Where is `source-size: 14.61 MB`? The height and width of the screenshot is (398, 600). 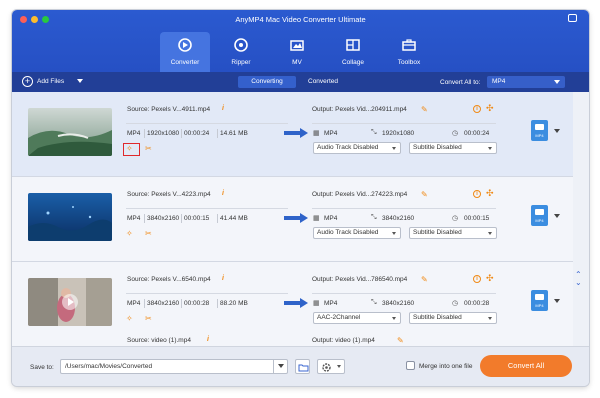 source-size: 14.61 MB is located at coordinates (234, 133).